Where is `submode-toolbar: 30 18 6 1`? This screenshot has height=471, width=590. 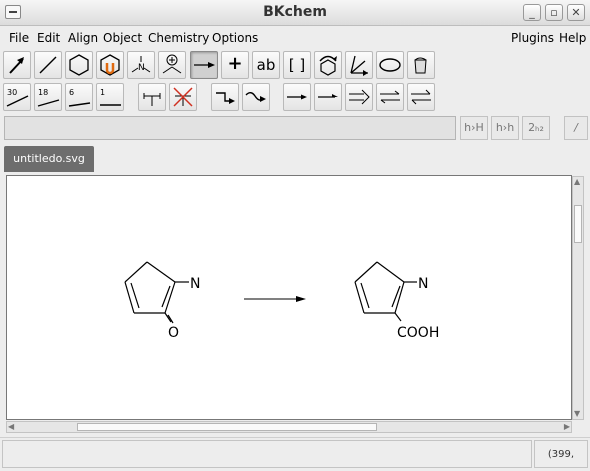
submode-toolbar: 30 18 6 1 is located at coordinates (295, 98).